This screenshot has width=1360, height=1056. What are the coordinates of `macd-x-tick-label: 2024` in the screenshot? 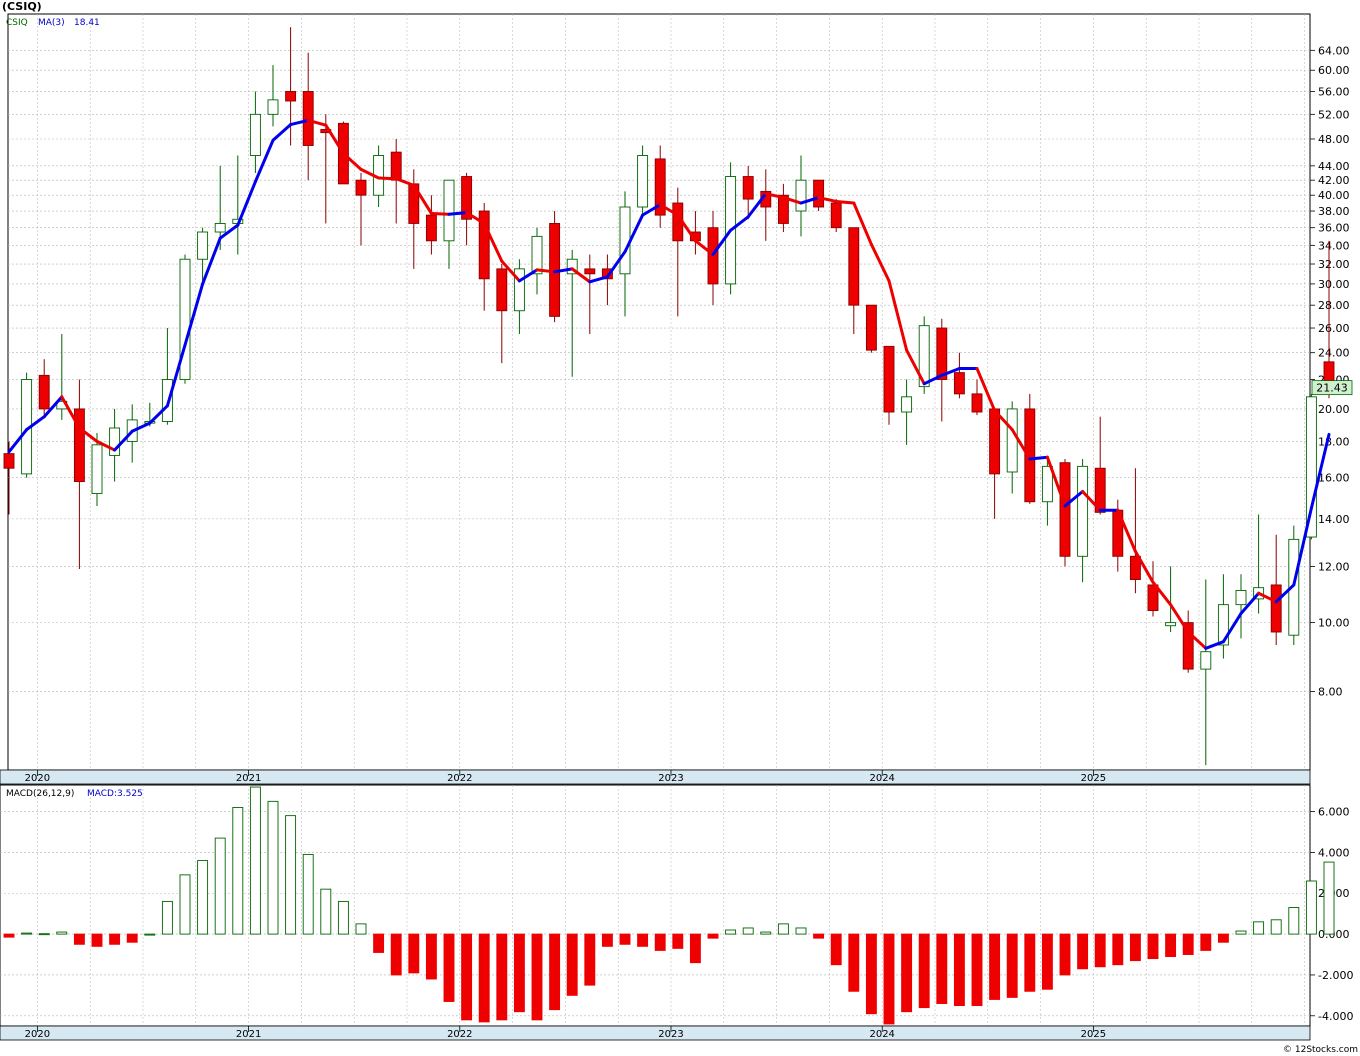 It's located at (881, 1034).